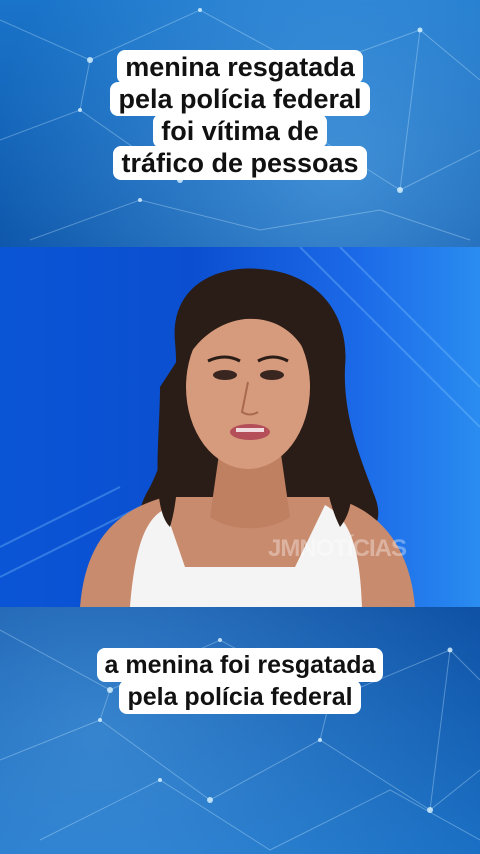  Describe the element at coordinates (240, 697) in the screenshot. I see `bottom-caption-line: pela polícia federal` at that location.